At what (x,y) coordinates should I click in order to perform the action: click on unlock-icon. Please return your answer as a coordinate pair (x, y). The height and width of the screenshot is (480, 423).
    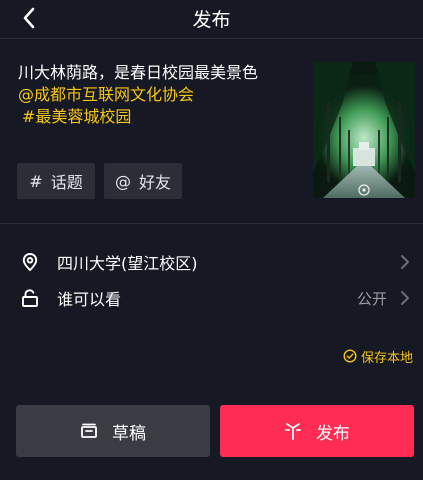
    Looking at the image, I should click on (30, 298).